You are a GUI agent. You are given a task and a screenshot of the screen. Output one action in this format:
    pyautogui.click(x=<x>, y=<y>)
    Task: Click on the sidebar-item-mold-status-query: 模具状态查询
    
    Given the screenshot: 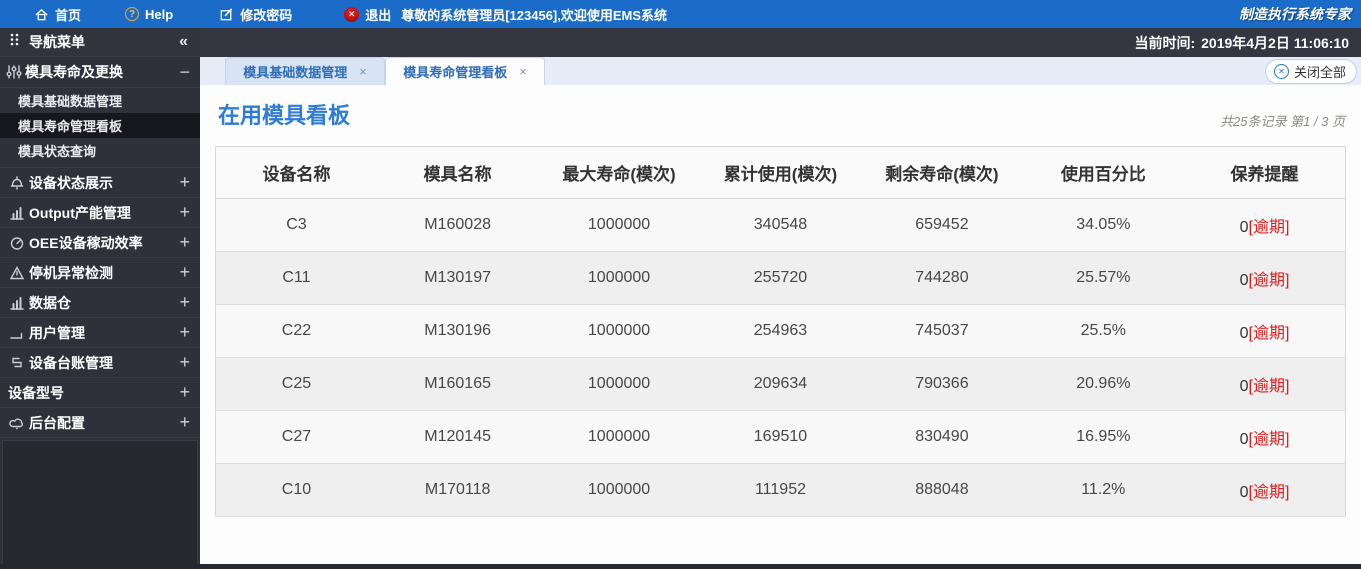 What is the action you would take?
    pyautogui.click(x=100, y=150)
    